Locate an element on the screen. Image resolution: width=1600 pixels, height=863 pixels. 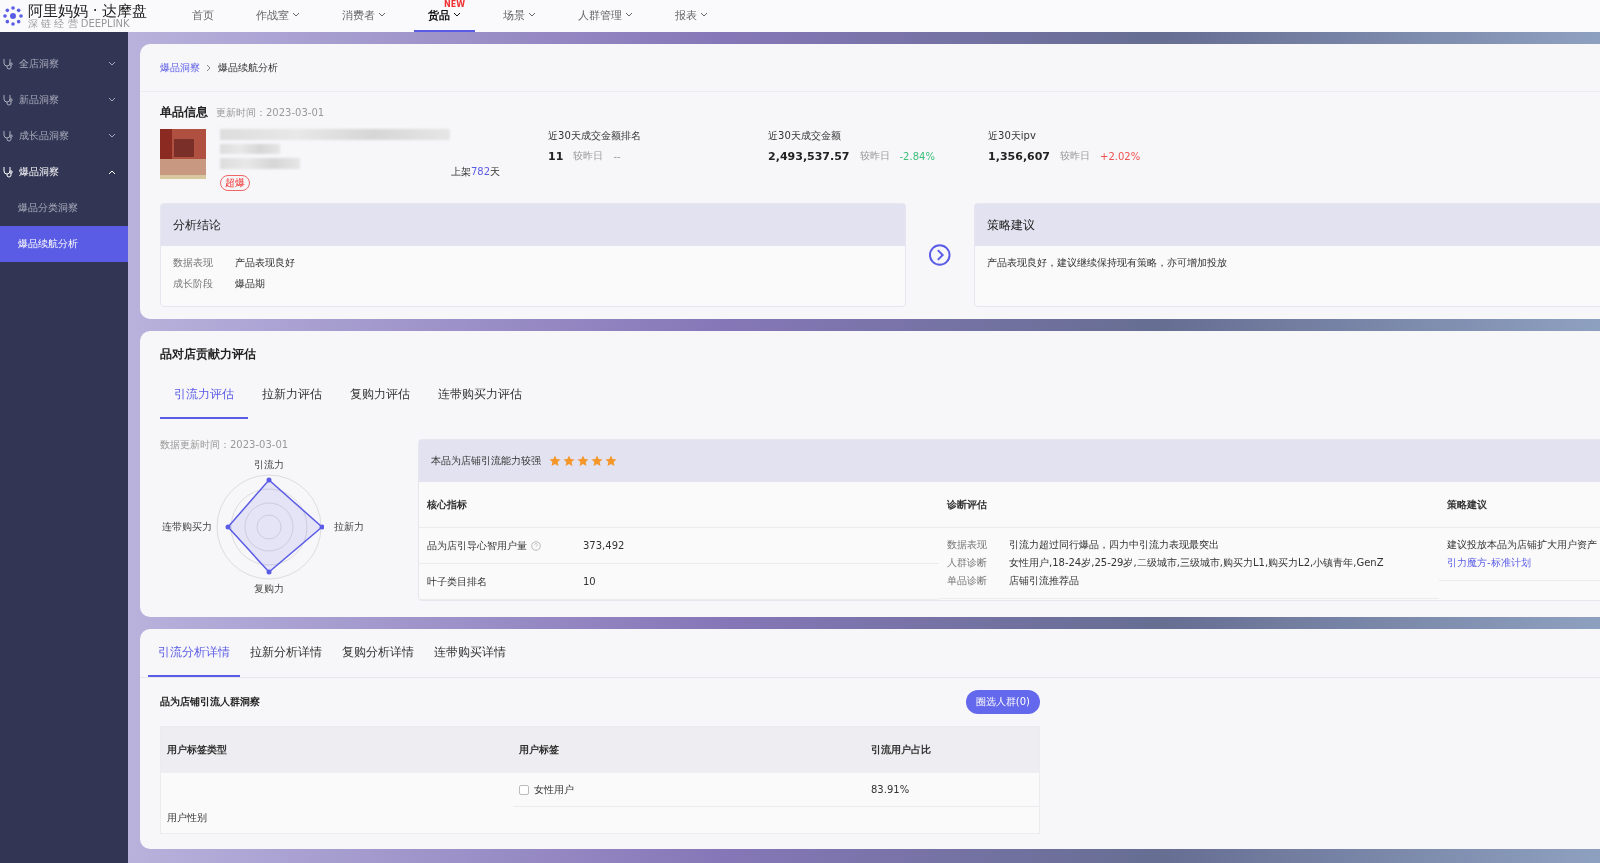
strategy-text: 产品表现良好，建议继续保持现有策略，亦可增加投放 is located at coordinates (1107, 263).